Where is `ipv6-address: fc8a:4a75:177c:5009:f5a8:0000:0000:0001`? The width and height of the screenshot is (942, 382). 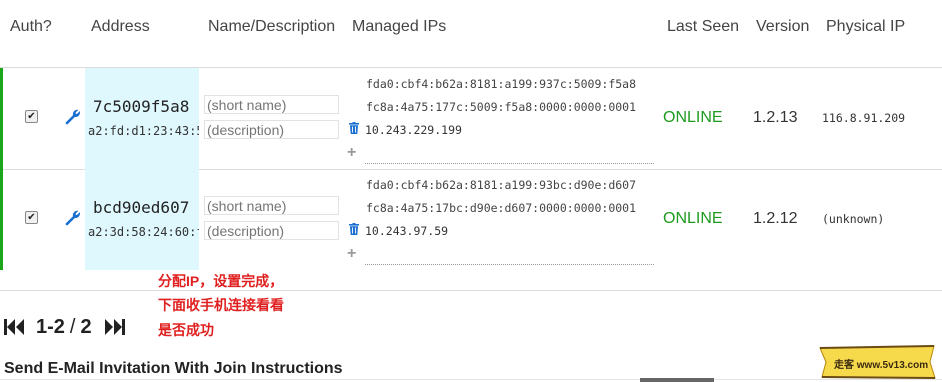 ipv6-address: fc8a:4a75:177c:5009:f5a8:0000:0000:0001 is located at coordinates (501, 107).